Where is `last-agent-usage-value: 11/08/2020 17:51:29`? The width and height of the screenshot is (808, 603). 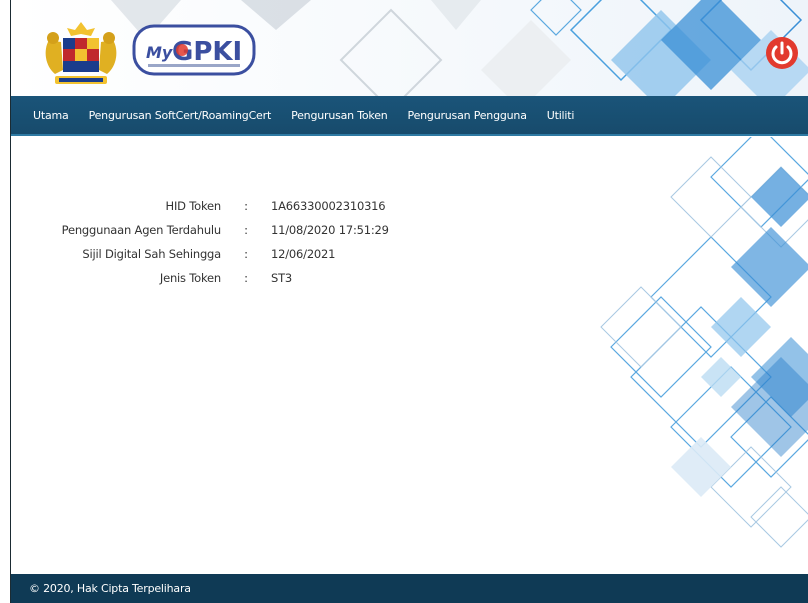
last-agent-usage-value: 11/08/2020 17:51:29 is located at coordinates (330, 230).